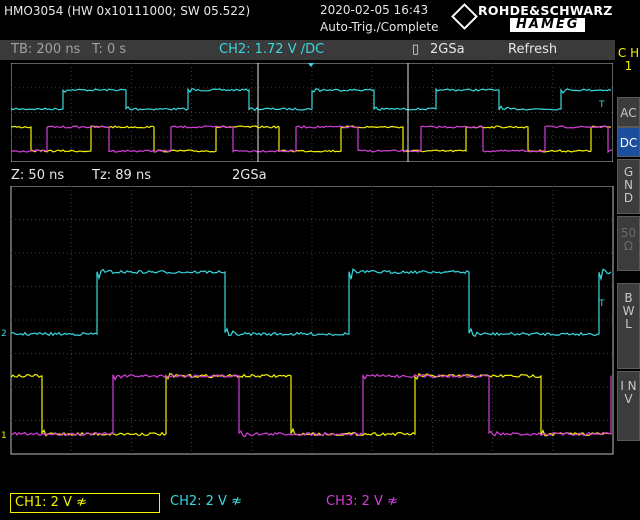 The width and height of the screenshot is (640, 520). I want to click on timebase: TB: 200 ns, so click(46, 49).